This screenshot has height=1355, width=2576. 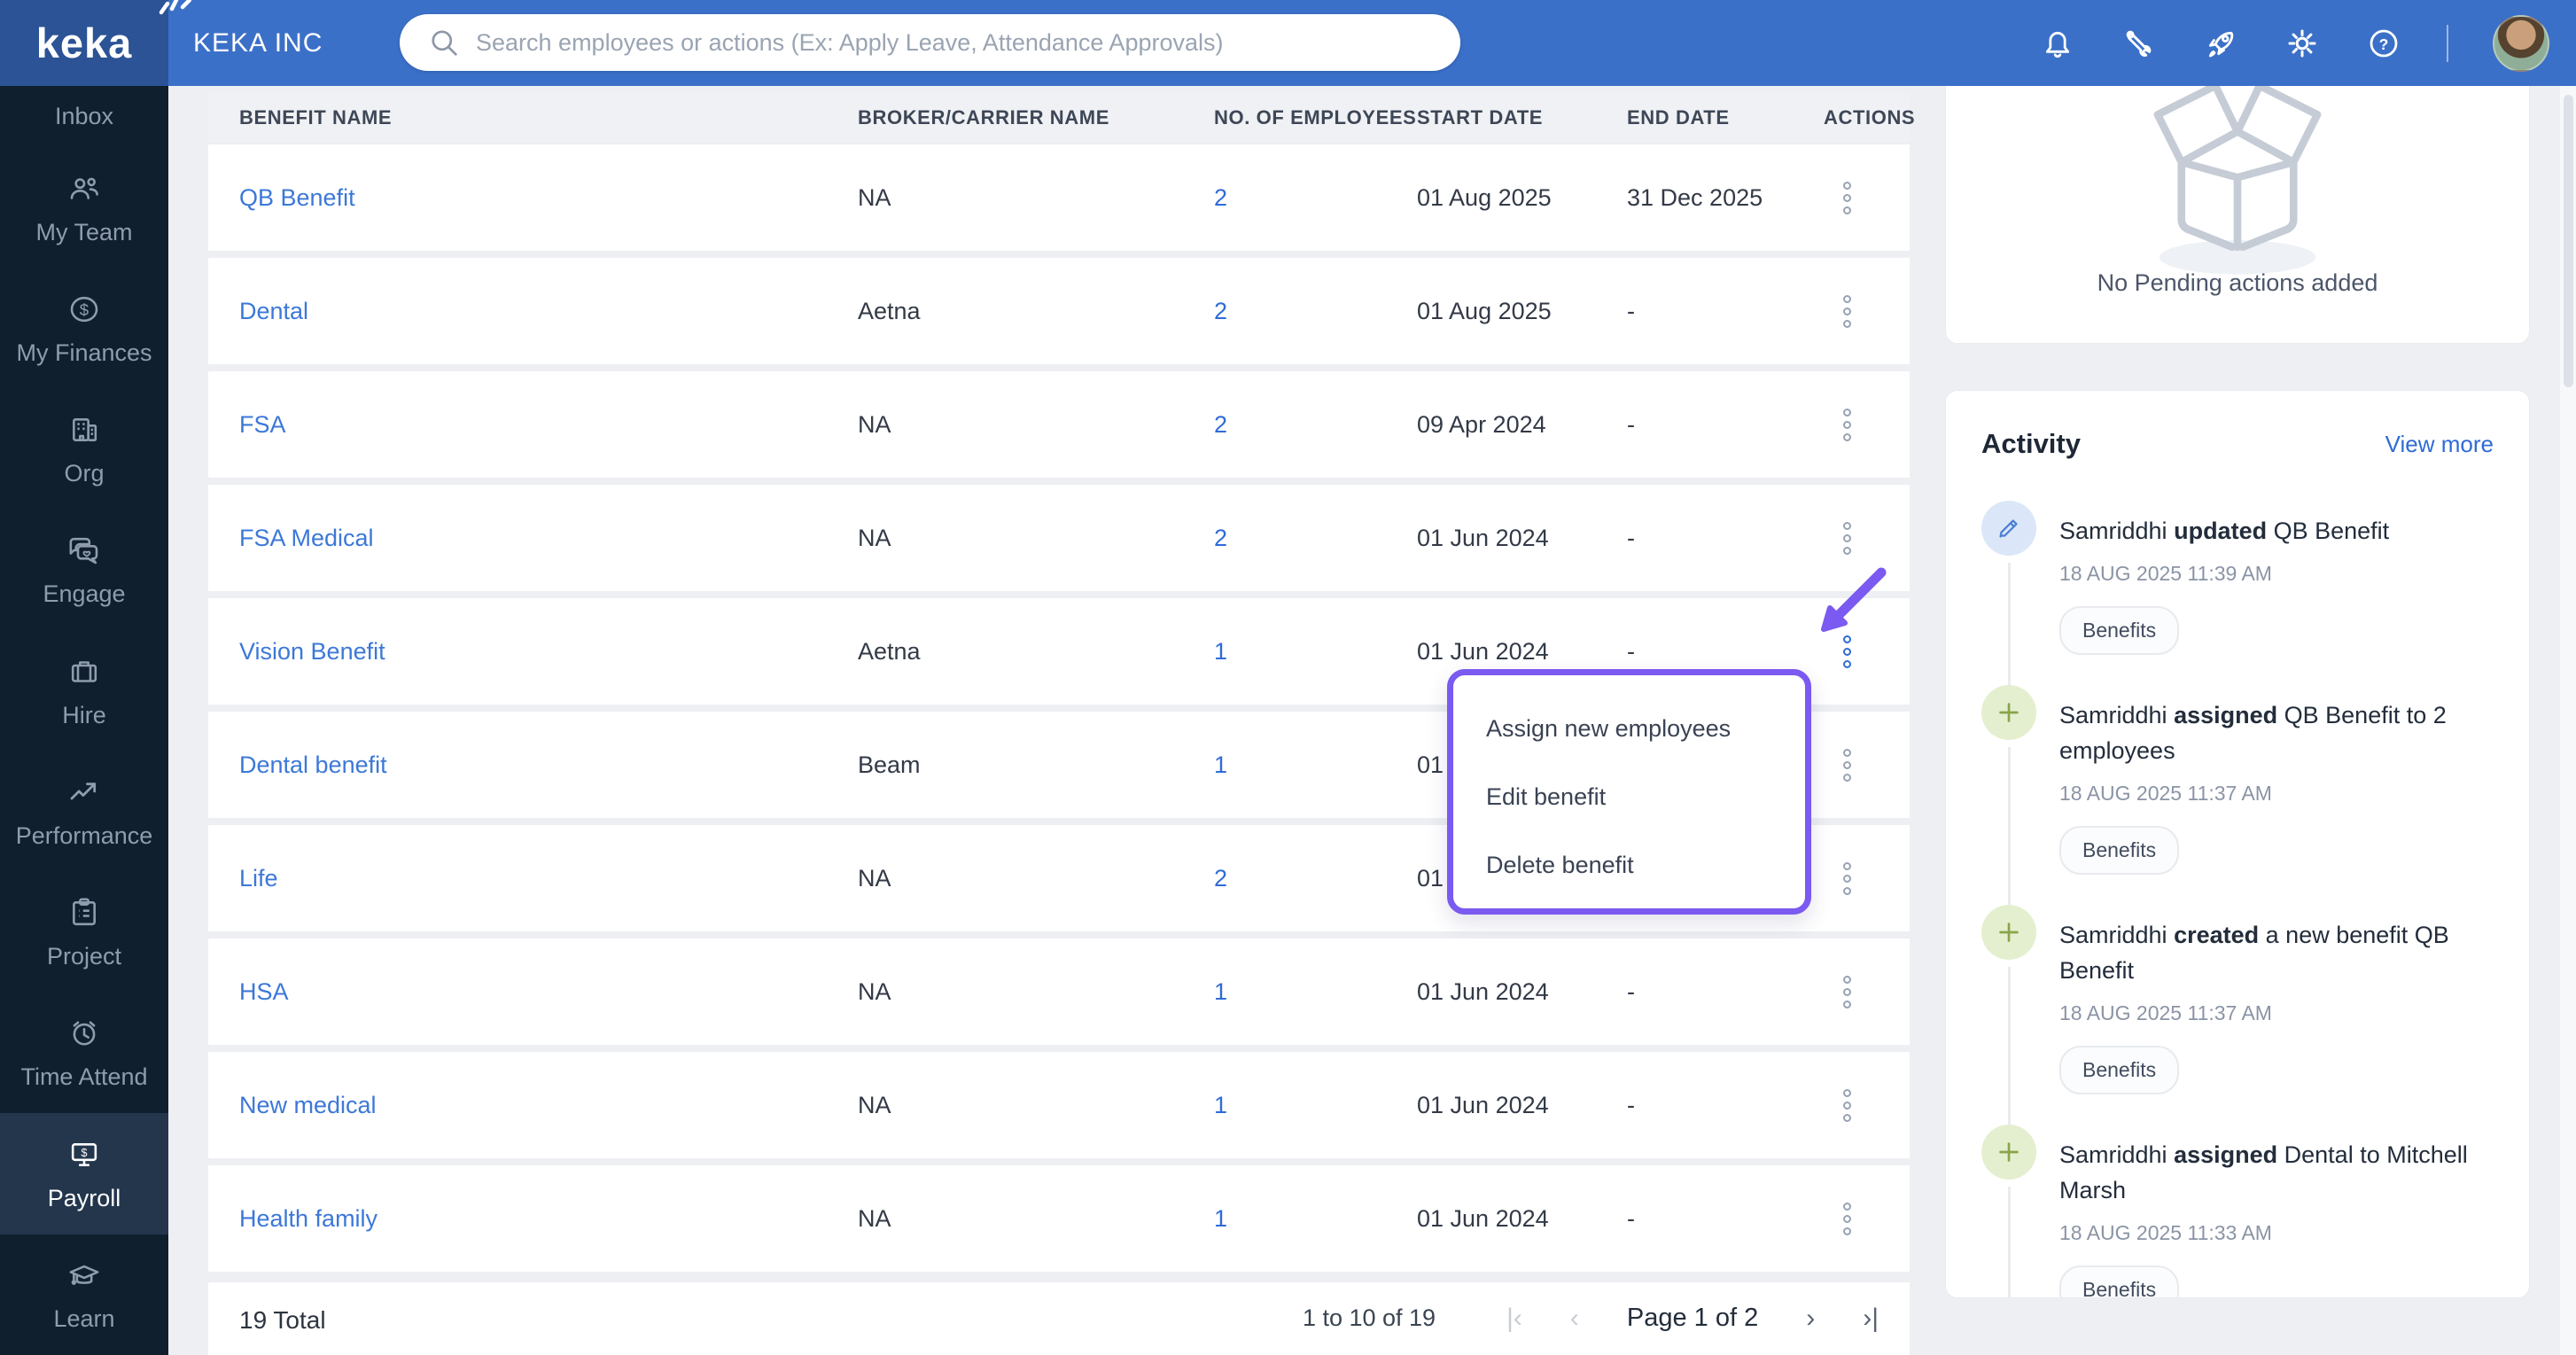 What do you see at coordinates (1481, 117) in the screenshot?
I see `table-column-header: START DATE` at bounding box center [1481, 117].